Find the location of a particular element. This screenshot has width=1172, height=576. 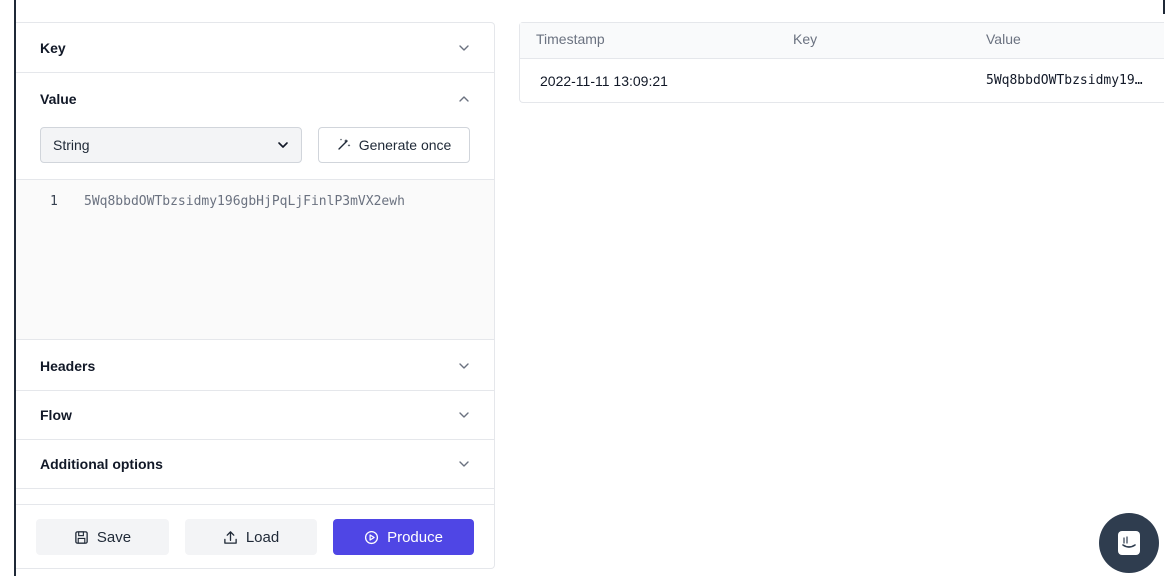

chat-support-button is located at coordinates (1129, 543).